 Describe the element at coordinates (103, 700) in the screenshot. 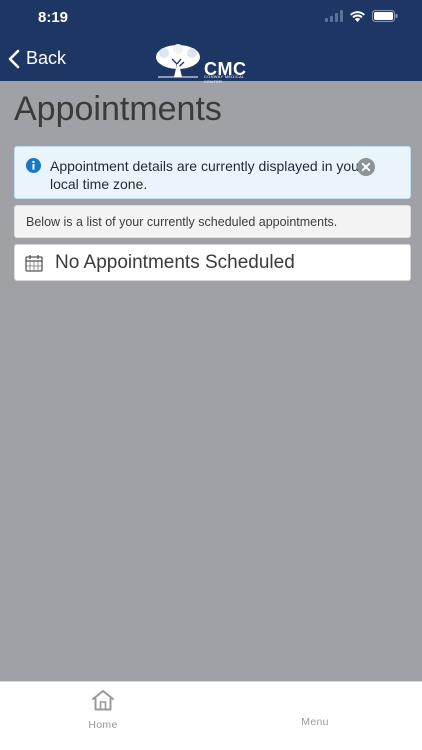

I see `home-icon` at that location.